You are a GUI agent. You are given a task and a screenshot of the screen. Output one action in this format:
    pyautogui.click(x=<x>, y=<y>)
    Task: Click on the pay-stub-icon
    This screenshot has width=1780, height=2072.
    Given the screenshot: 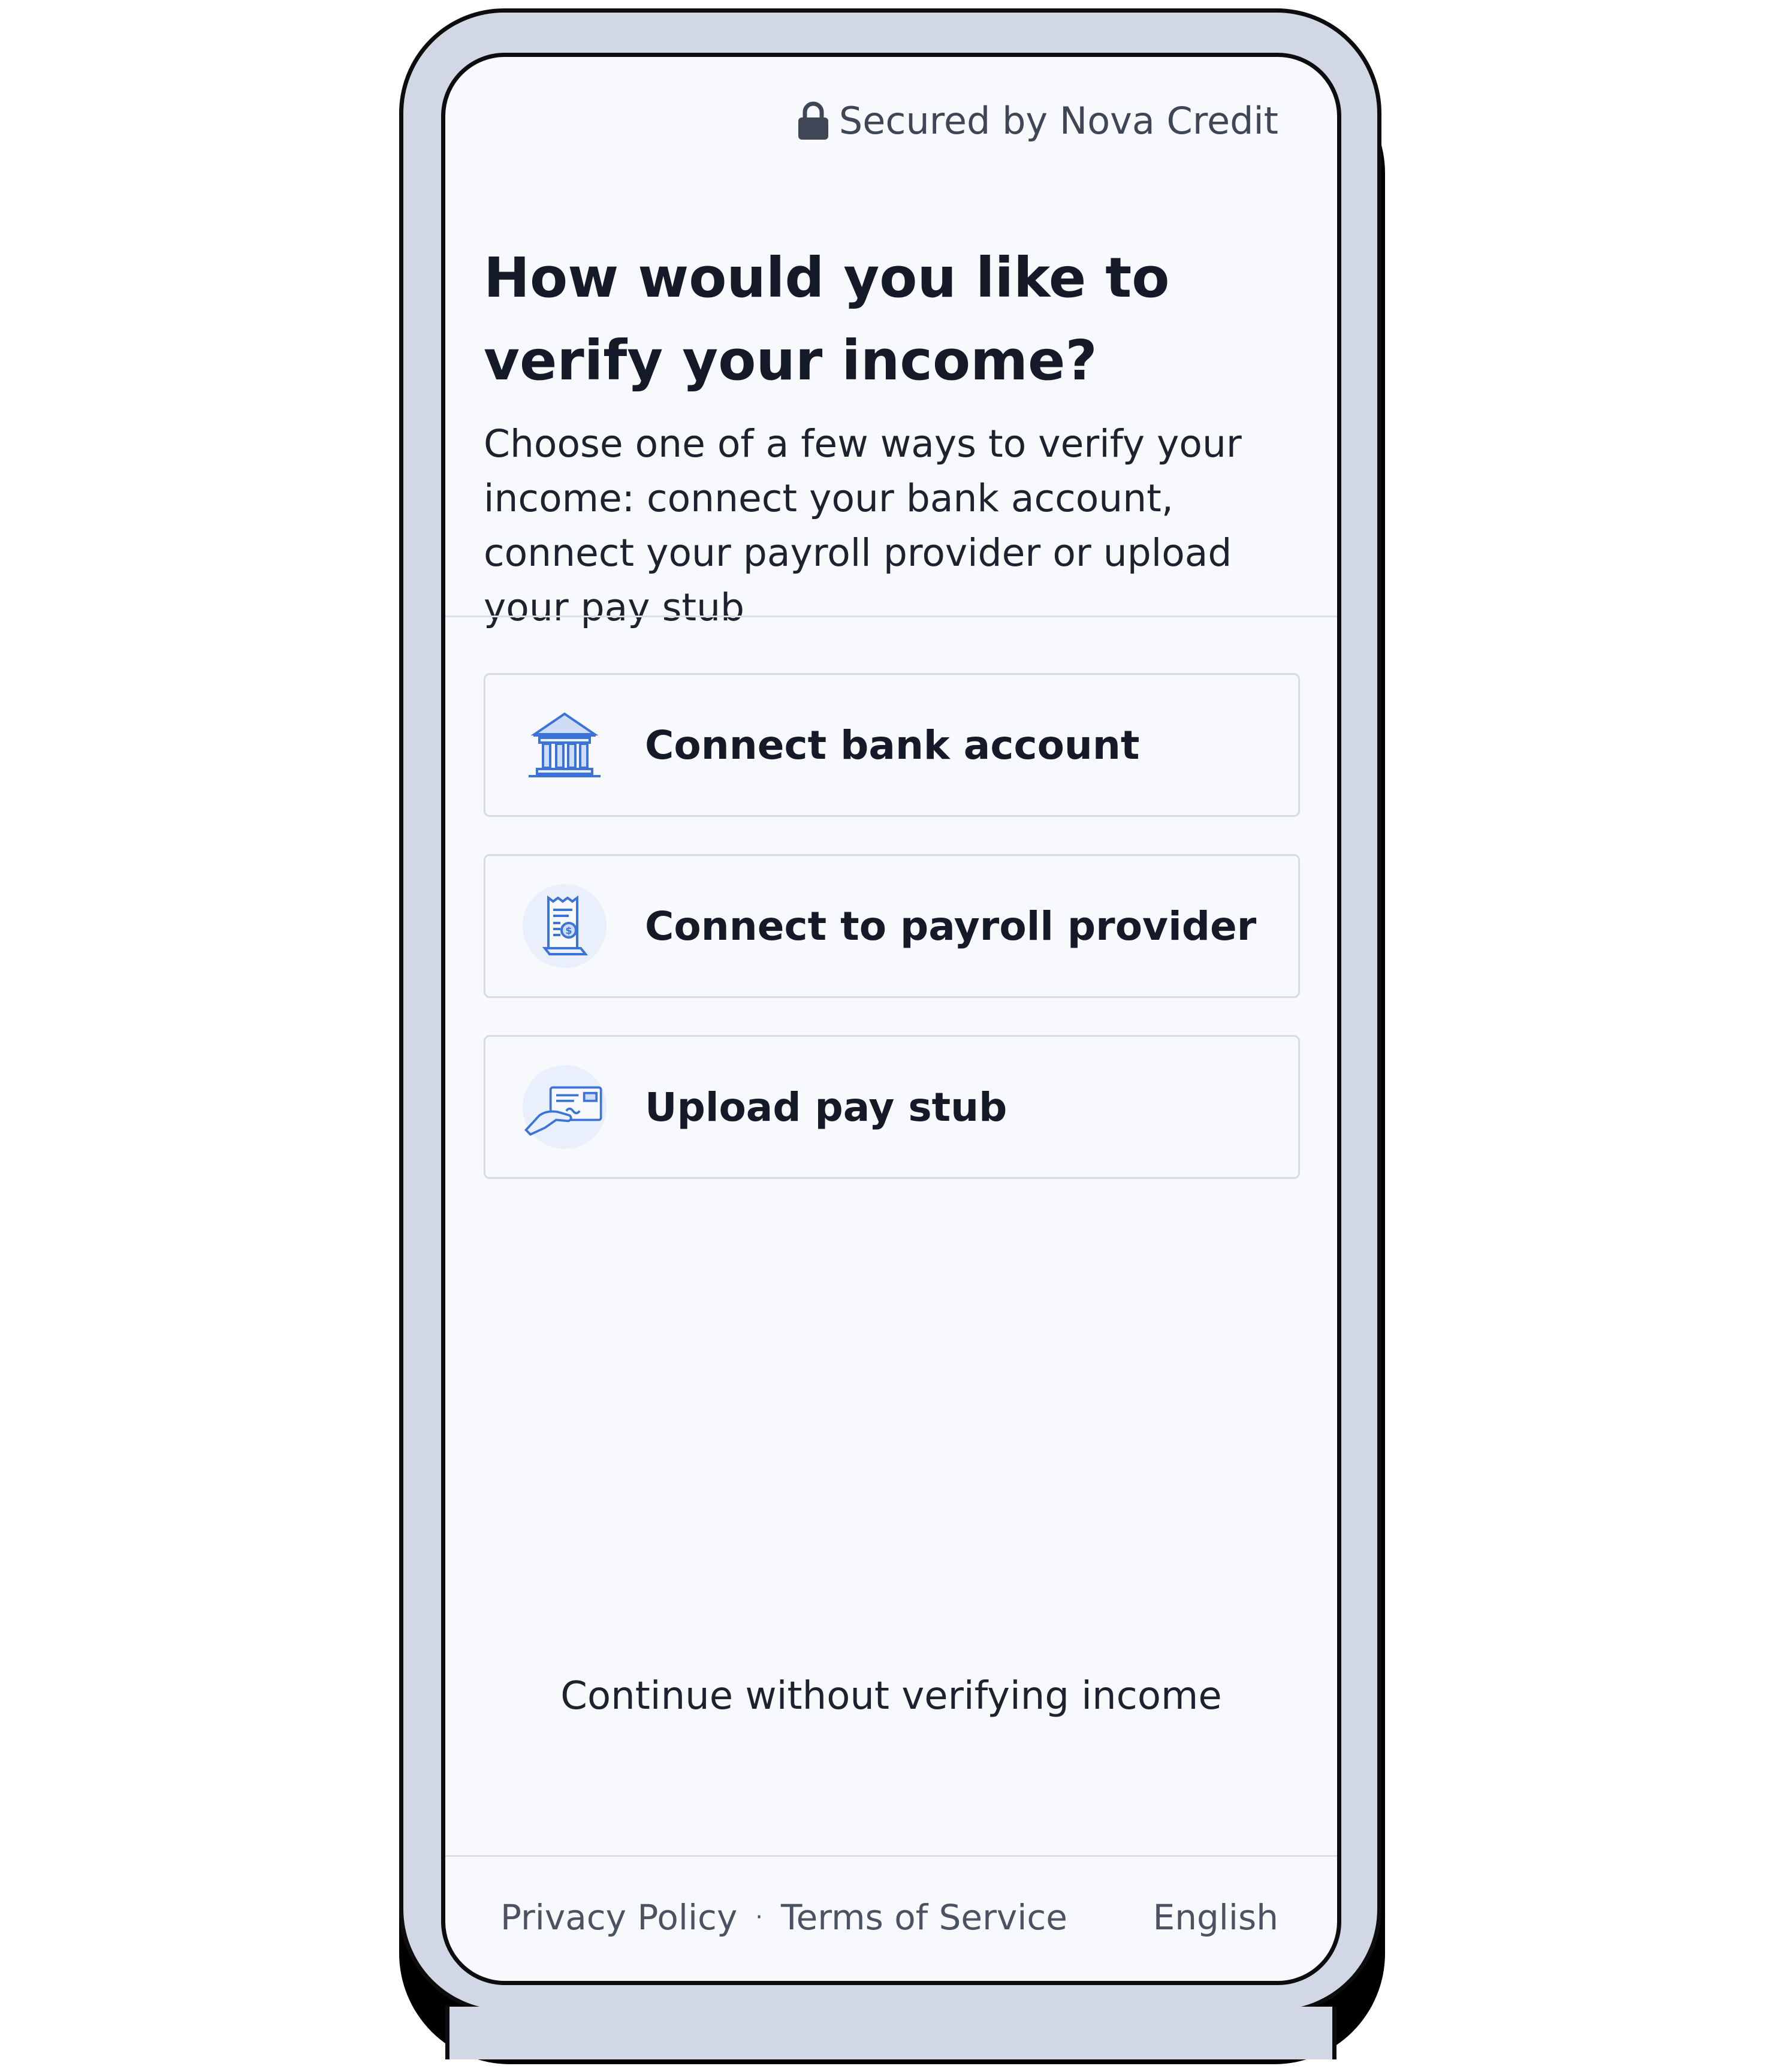 What is the action you would take?
    pyautogui.click(x=565, y=1107)
    